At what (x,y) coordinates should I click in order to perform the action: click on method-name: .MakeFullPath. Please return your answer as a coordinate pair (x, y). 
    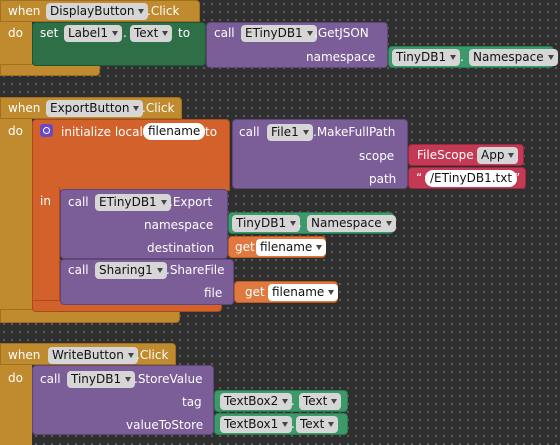
    Looking at the image, I should click on (354, 132).